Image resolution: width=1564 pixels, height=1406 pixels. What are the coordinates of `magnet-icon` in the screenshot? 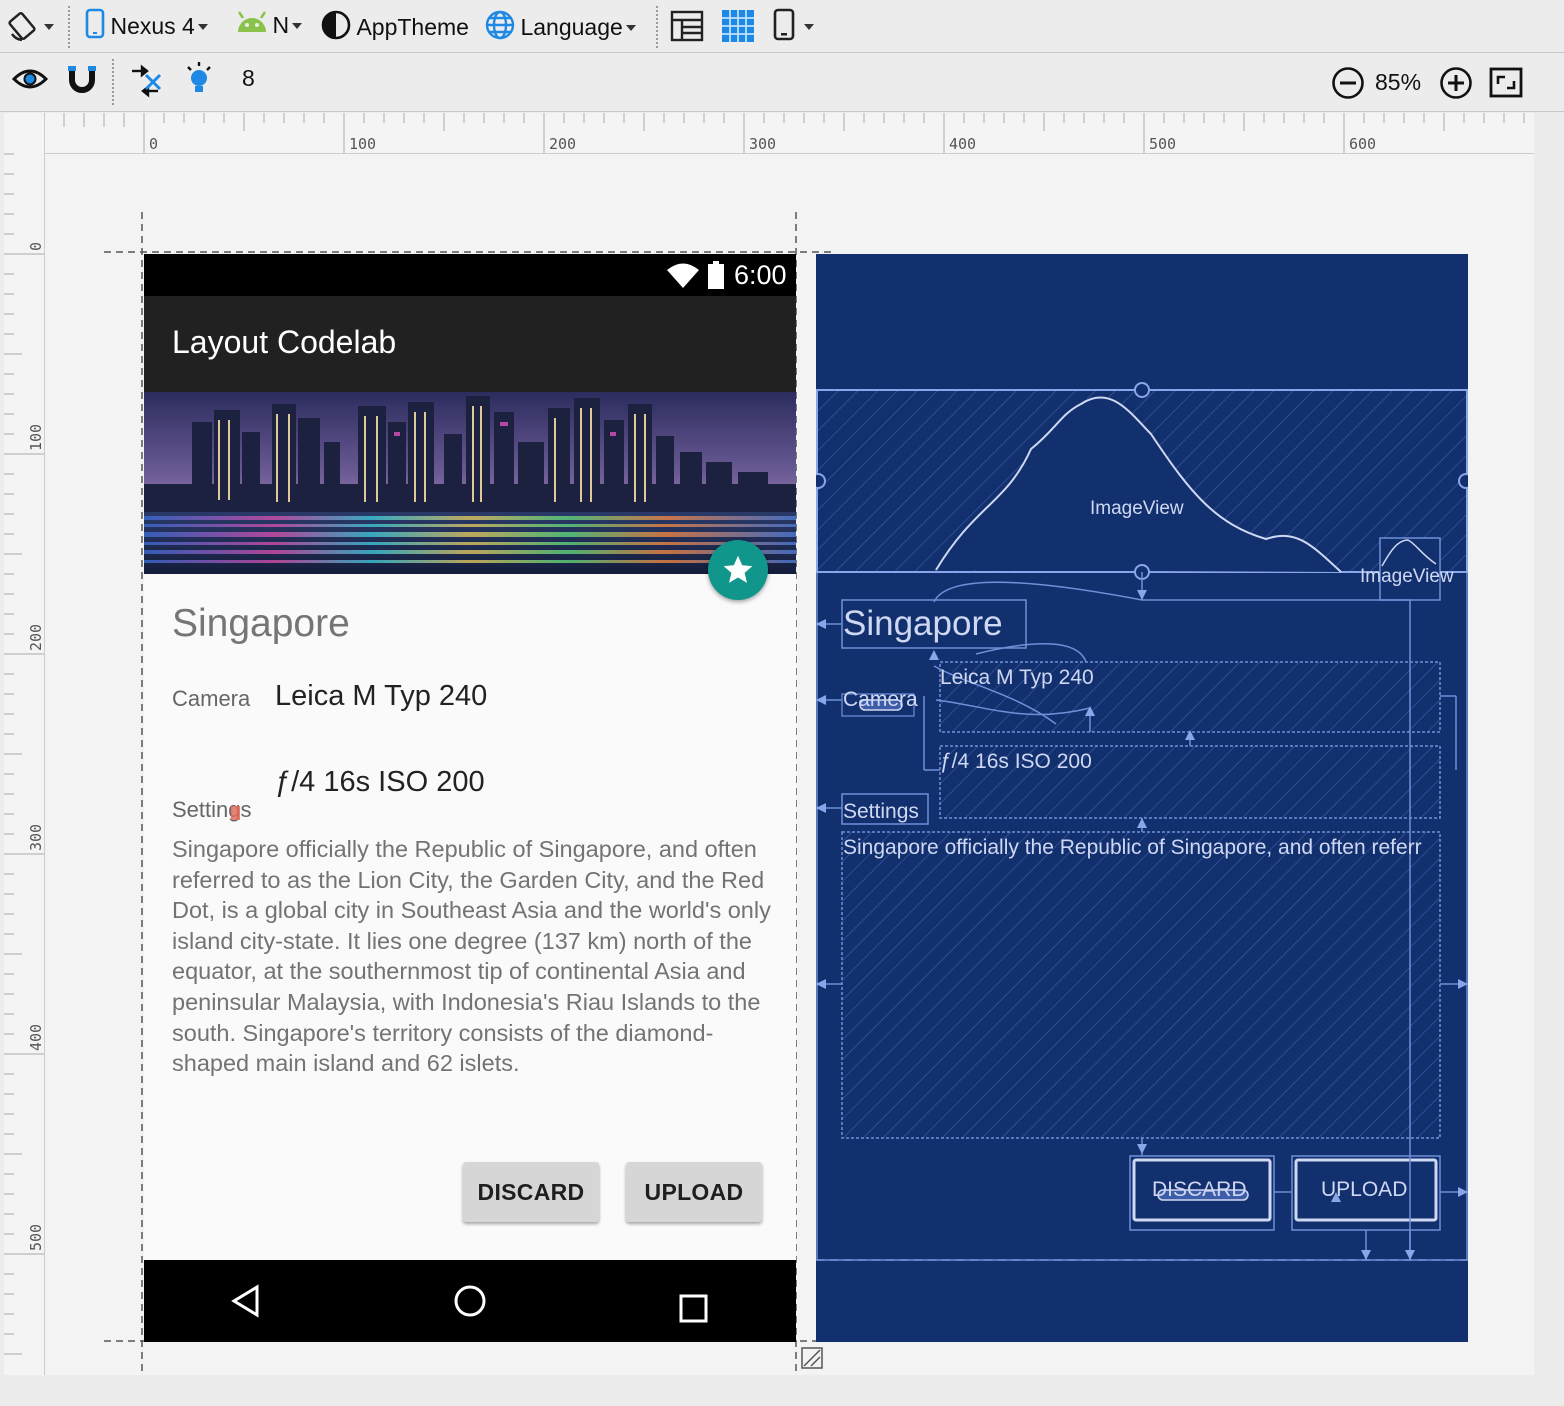 It's located at (82, 81).